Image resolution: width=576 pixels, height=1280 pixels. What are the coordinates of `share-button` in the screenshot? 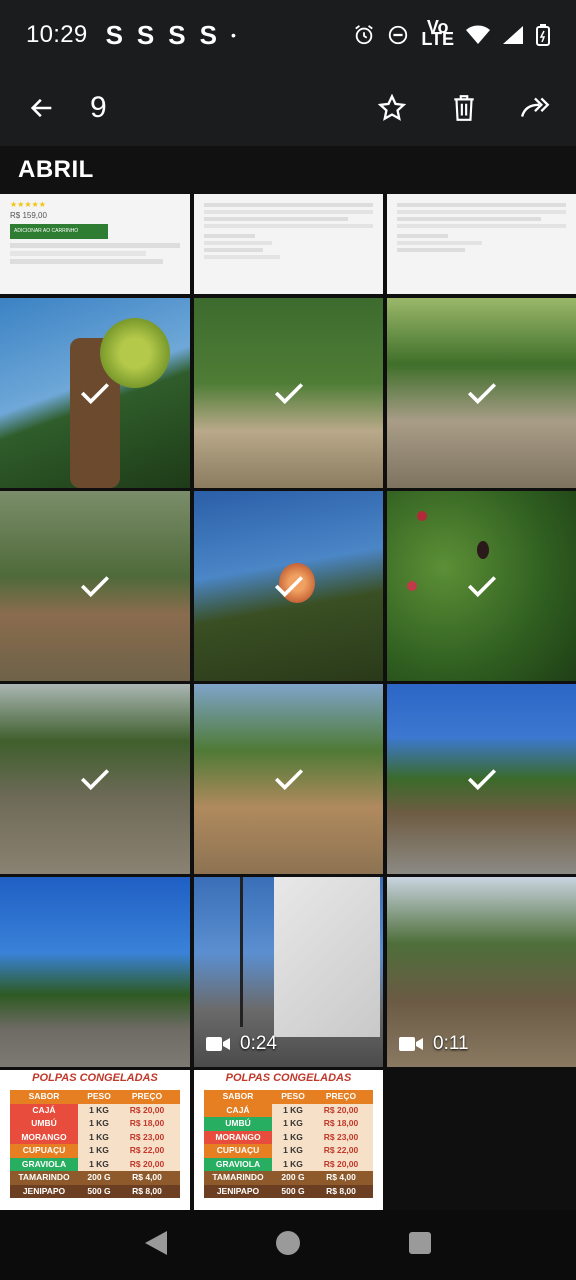 It's located at (536, 108).